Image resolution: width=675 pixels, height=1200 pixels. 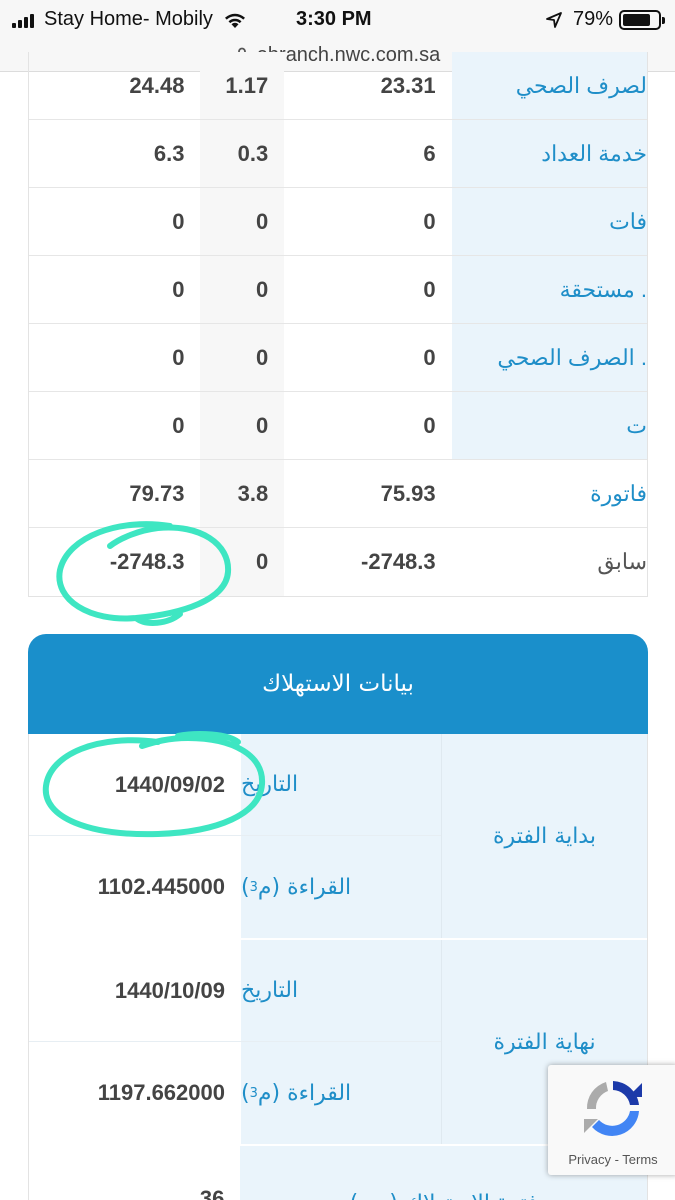 I want to click on start-reading-unit-sup: 3, so click(x=253, y=887).